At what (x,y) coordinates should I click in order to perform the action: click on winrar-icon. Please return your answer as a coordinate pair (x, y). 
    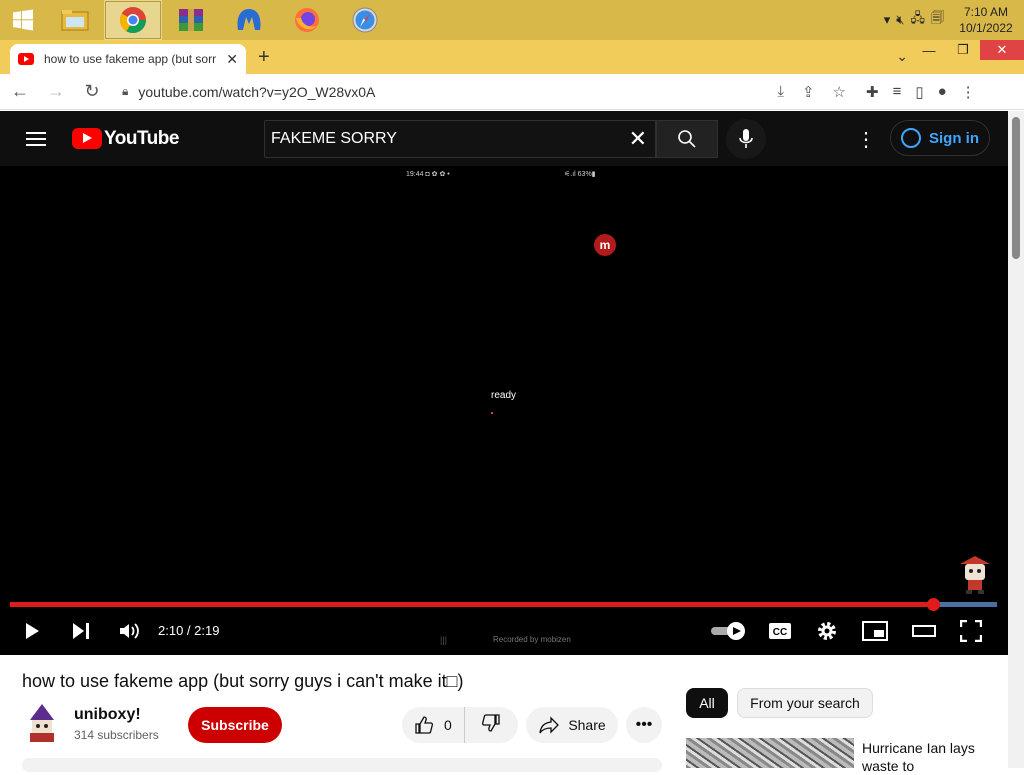
    Looking at the image, I should click on (191, 20).